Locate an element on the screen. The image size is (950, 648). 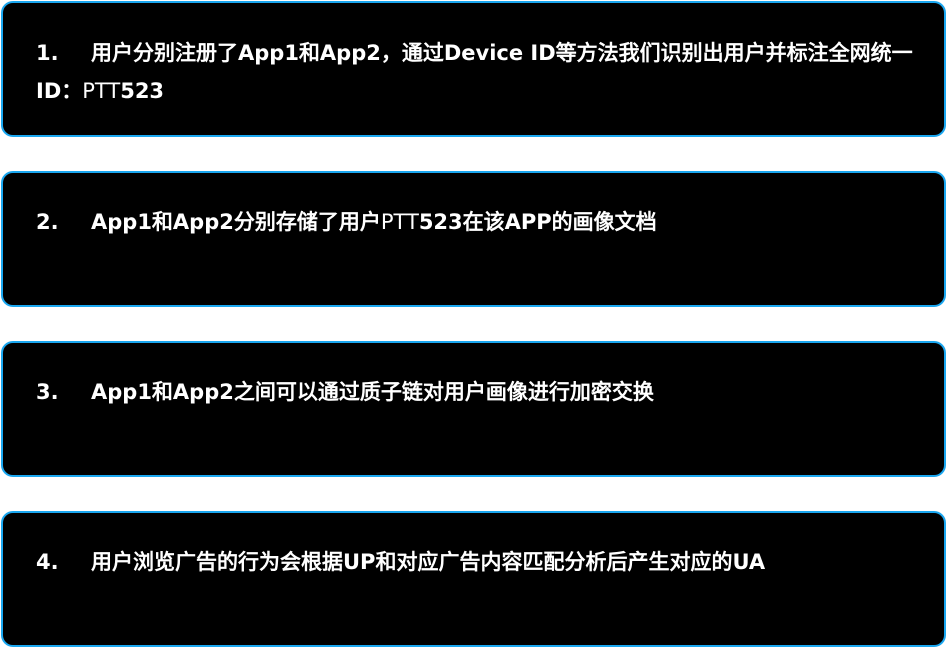
step-line-2: 2. App1和App2分别存储了用户PTT523在该APP的画像文档 is located at coordinates (475, 222).